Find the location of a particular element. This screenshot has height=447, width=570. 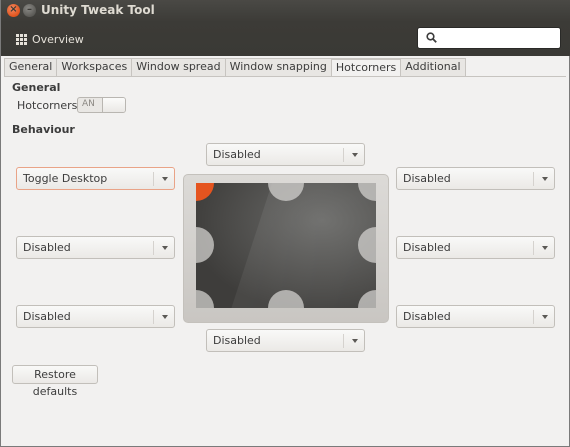

close-button: × is located at coordinates (13, 10).